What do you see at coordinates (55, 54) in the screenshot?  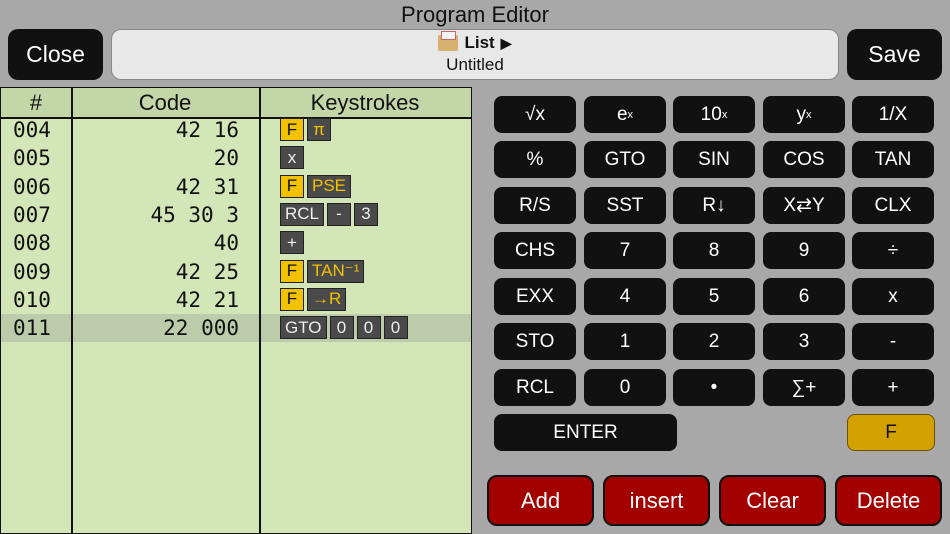 I see `close-button: Close` at bounding box center [55, 54].